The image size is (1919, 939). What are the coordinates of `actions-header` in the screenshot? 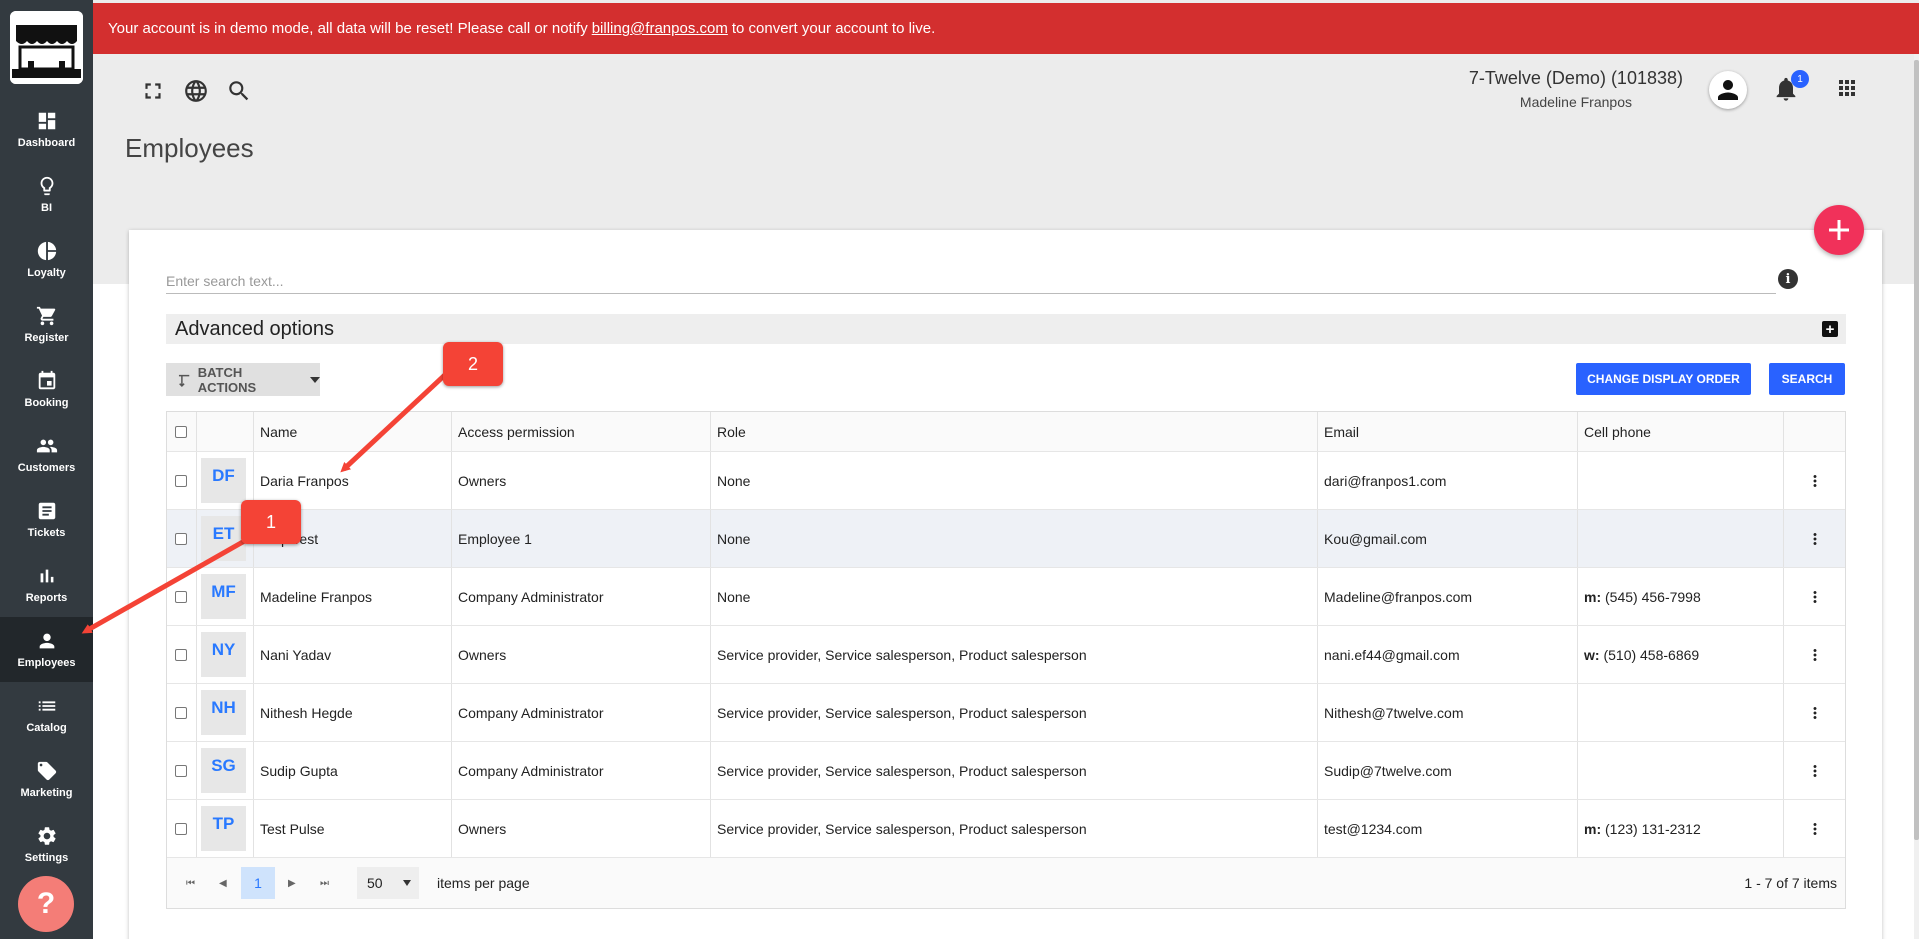 It's located at (1814, 431).